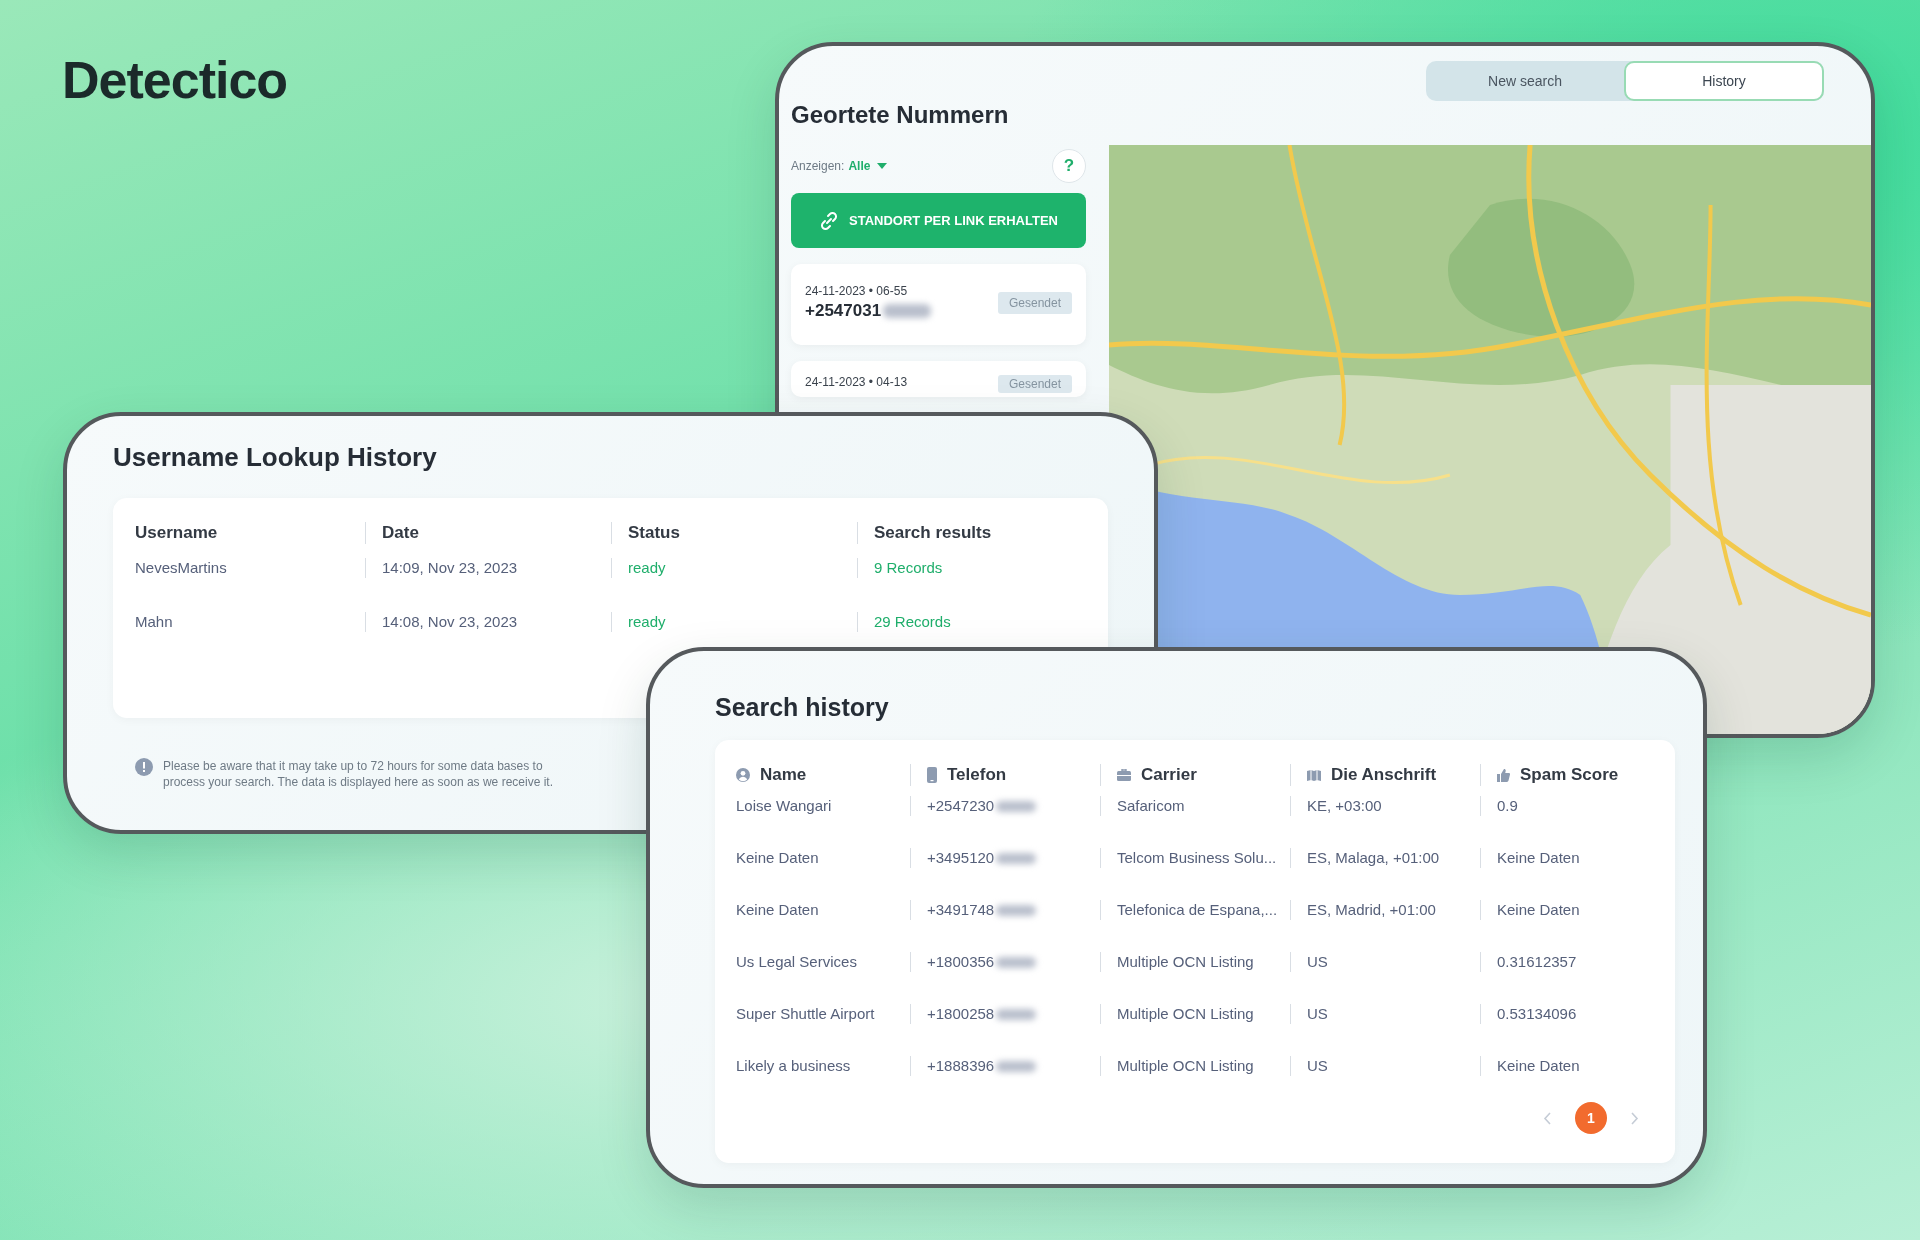 The image size is (1920, 1240). I want to click on table-cell: +3495120, so click(961, 858).